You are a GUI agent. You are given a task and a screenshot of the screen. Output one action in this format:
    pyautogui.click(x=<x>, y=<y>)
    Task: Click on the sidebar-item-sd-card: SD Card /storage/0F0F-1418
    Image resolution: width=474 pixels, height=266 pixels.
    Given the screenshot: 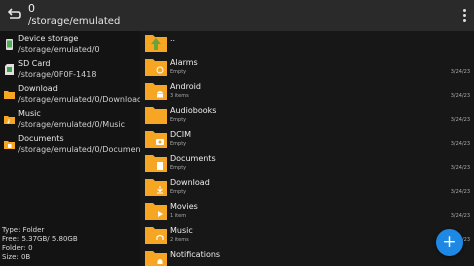 What is the action you would take?
    pyautogui.click(x=70, y=70)
    